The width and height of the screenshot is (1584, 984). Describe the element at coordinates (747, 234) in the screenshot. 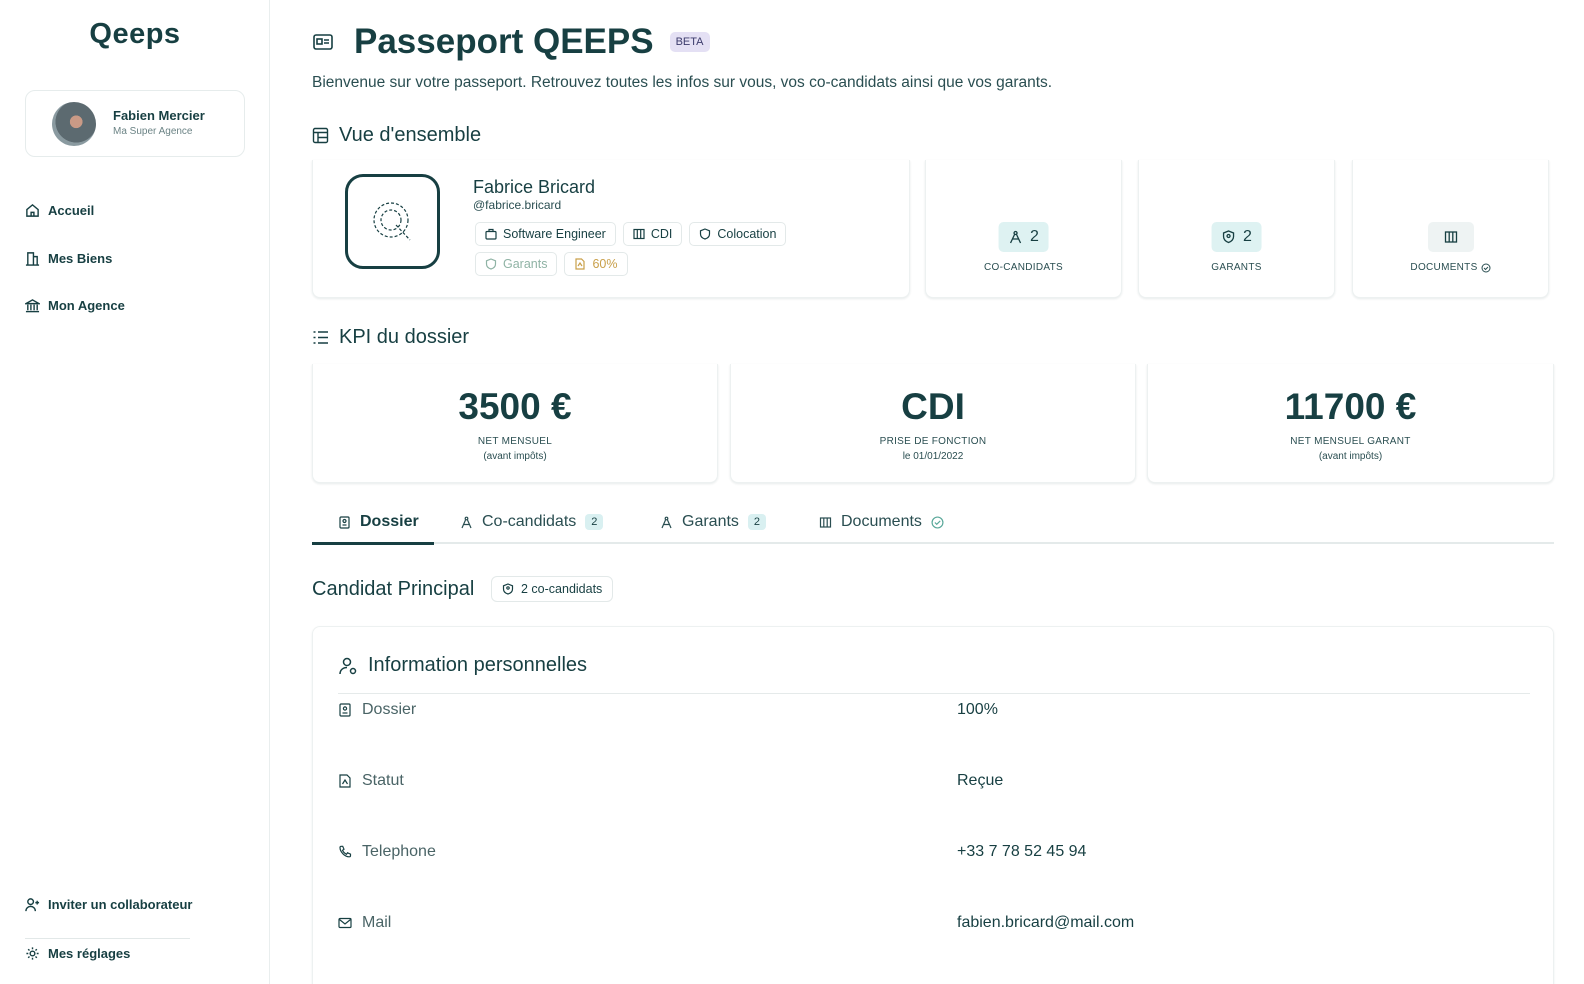

I see `tag-label: Colocation` at that location.